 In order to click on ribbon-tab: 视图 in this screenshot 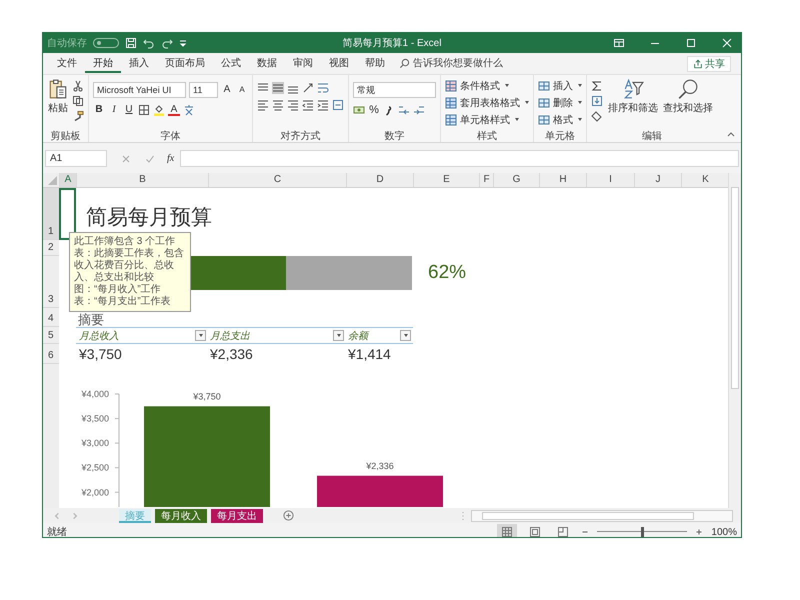, I will do `click(339, 63)`.